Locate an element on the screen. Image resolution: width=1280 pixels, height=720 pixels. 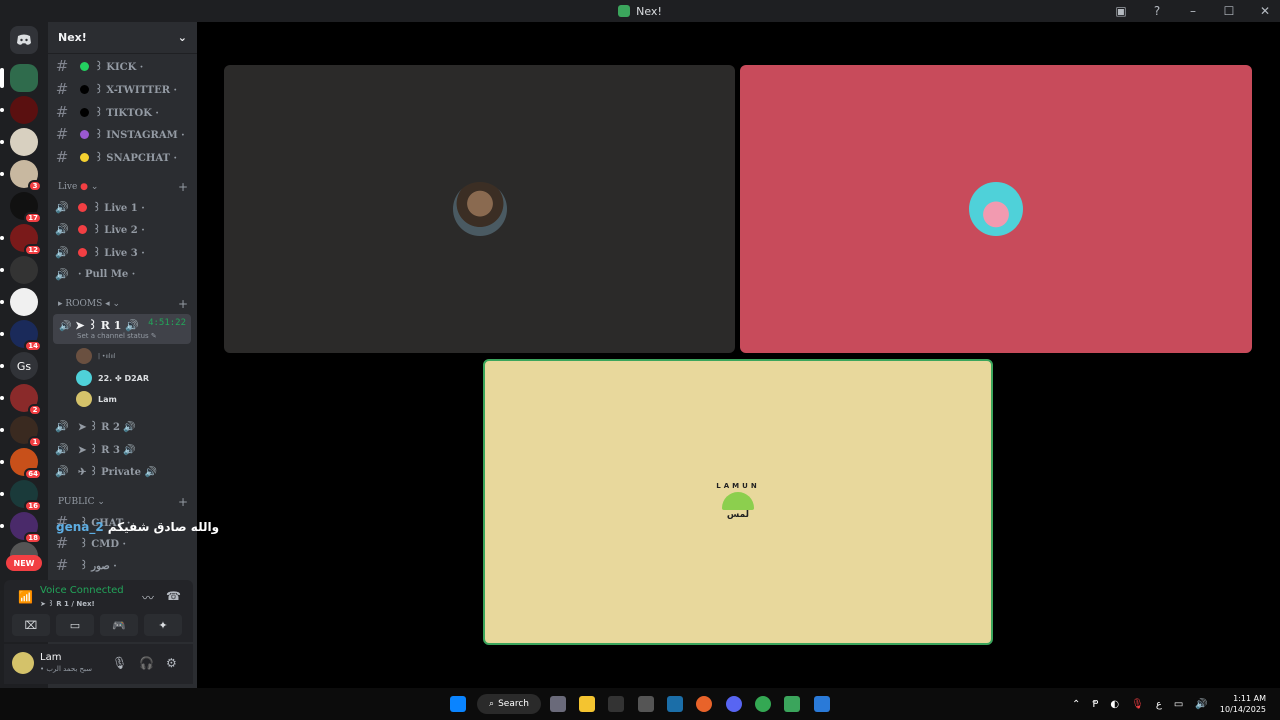
server-icon: 18 is located at coordinates (21, 528).